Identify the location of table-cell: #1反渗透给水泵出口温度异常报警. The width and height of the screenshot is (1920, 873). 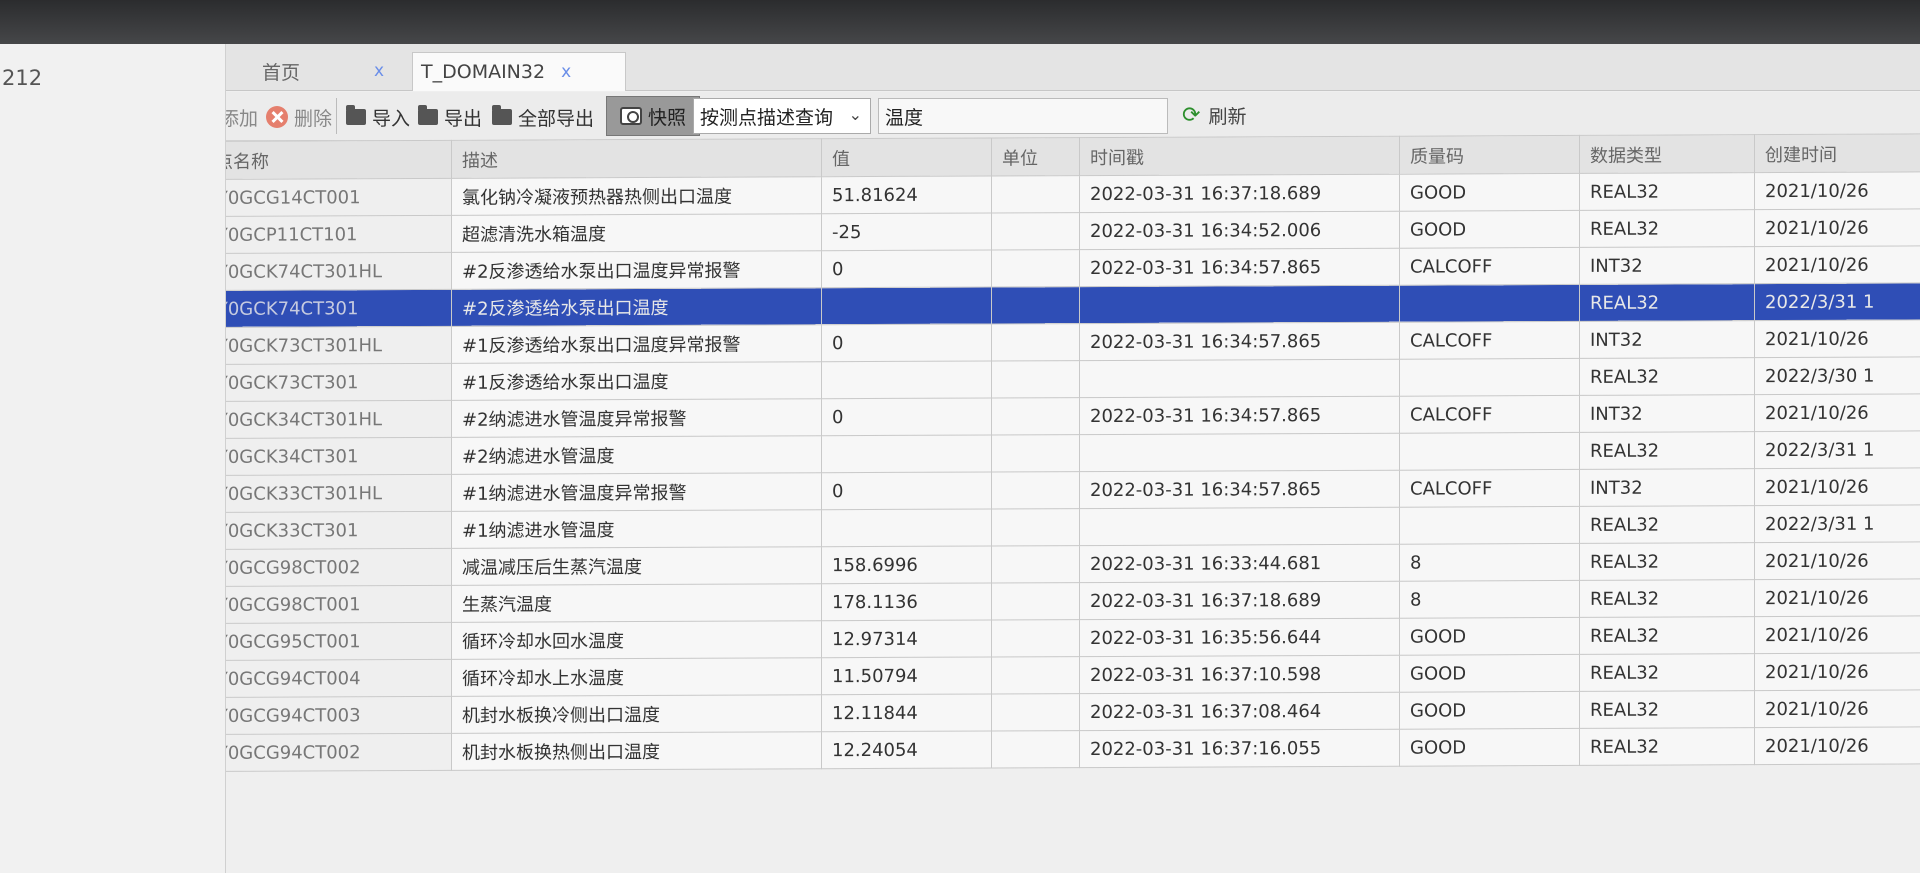
(636, 344).